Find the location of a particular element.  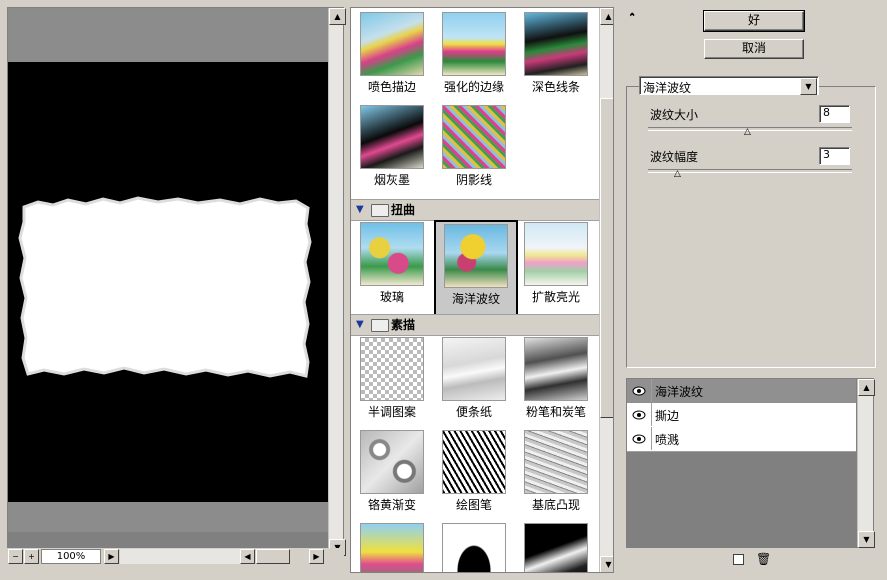

gallery-vscrollbar: ▲ ▼ is located at coordinates (606, 290).